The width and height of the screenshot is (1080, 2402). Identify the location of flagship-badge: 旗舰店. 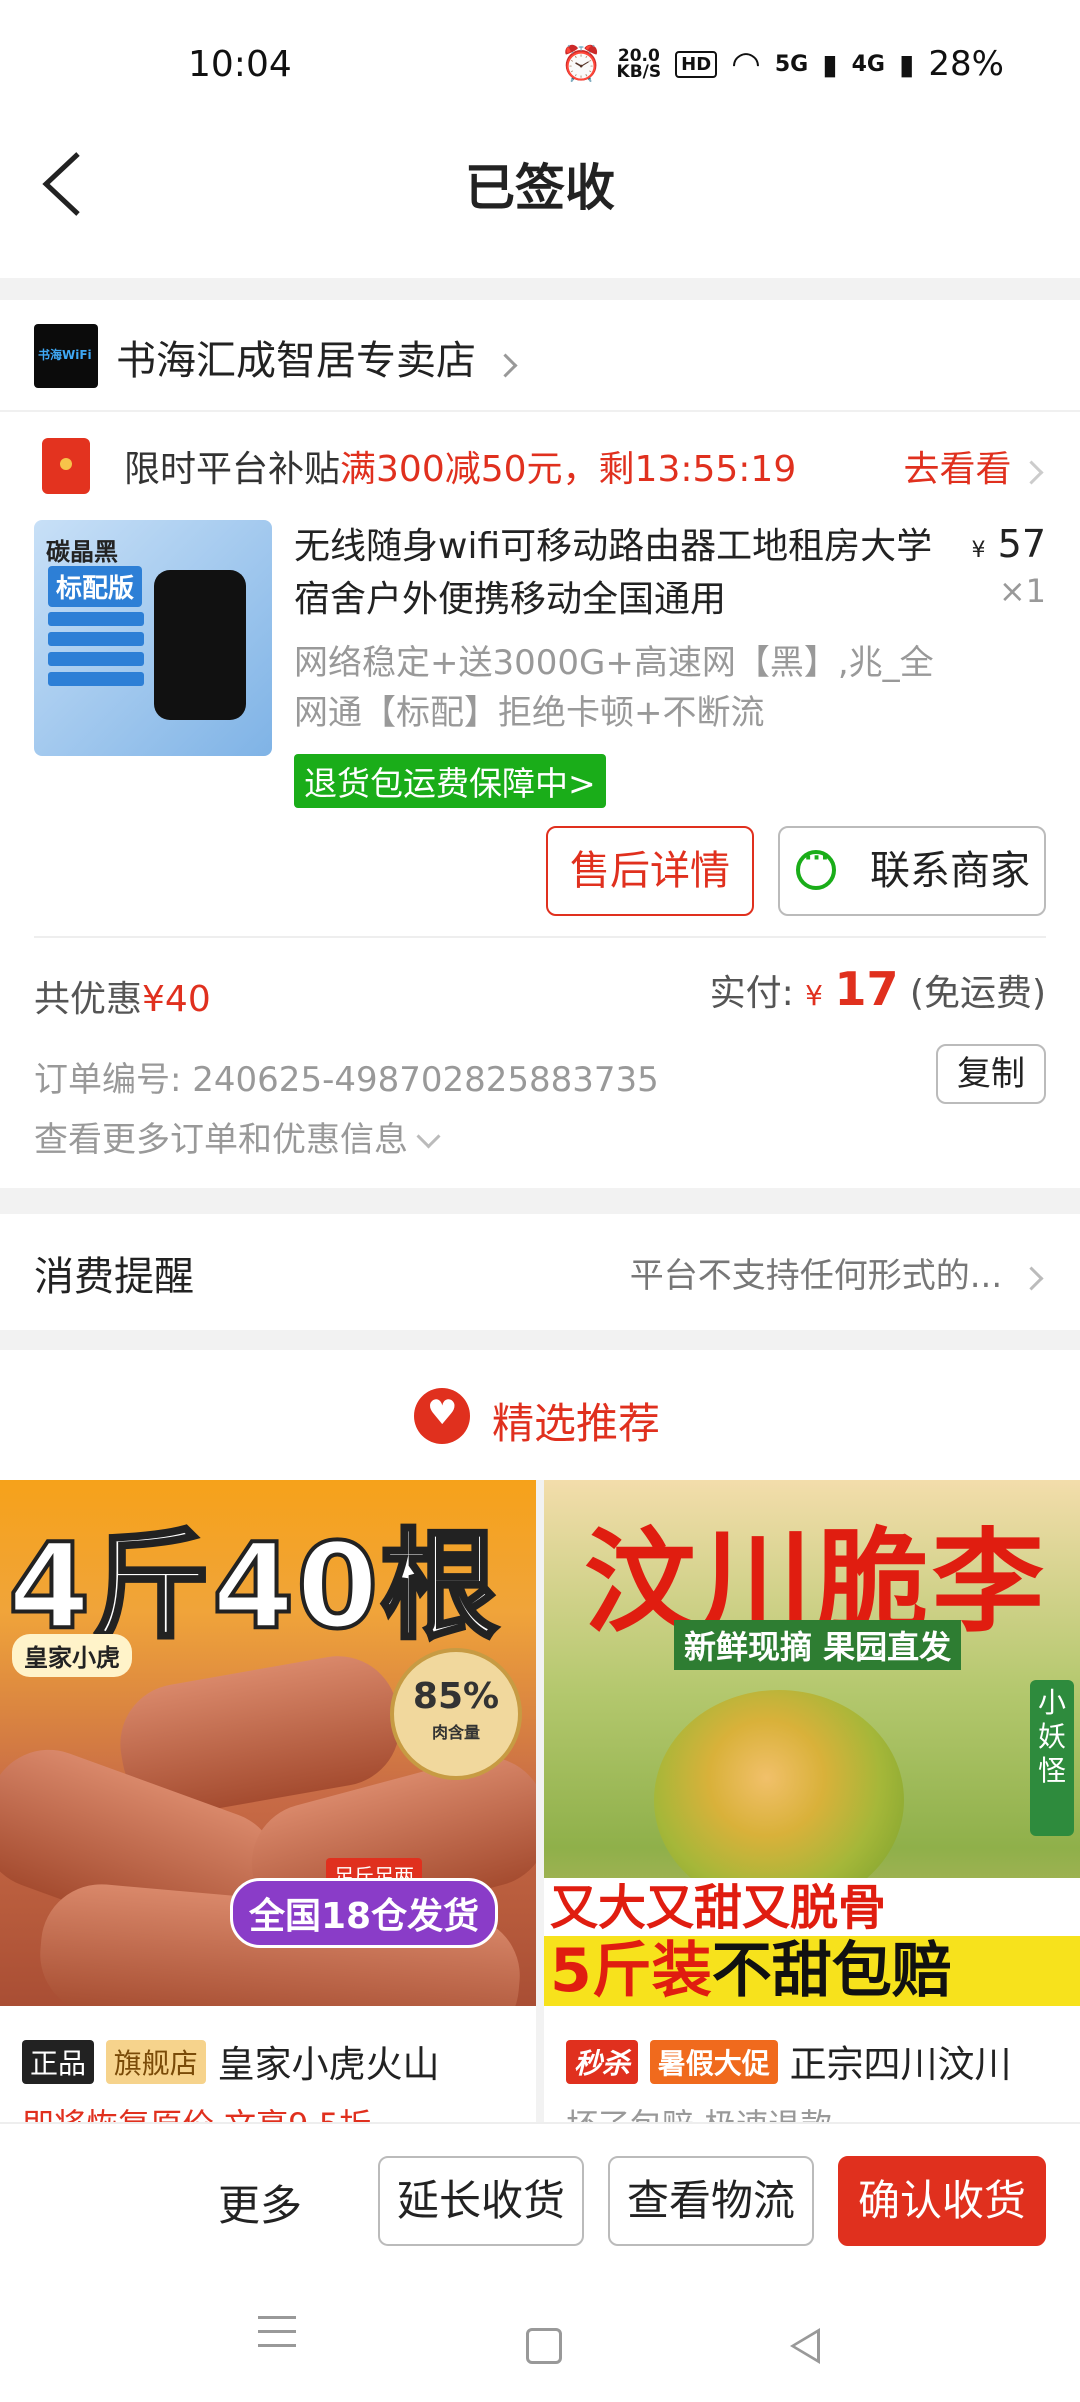
(155, 2062).